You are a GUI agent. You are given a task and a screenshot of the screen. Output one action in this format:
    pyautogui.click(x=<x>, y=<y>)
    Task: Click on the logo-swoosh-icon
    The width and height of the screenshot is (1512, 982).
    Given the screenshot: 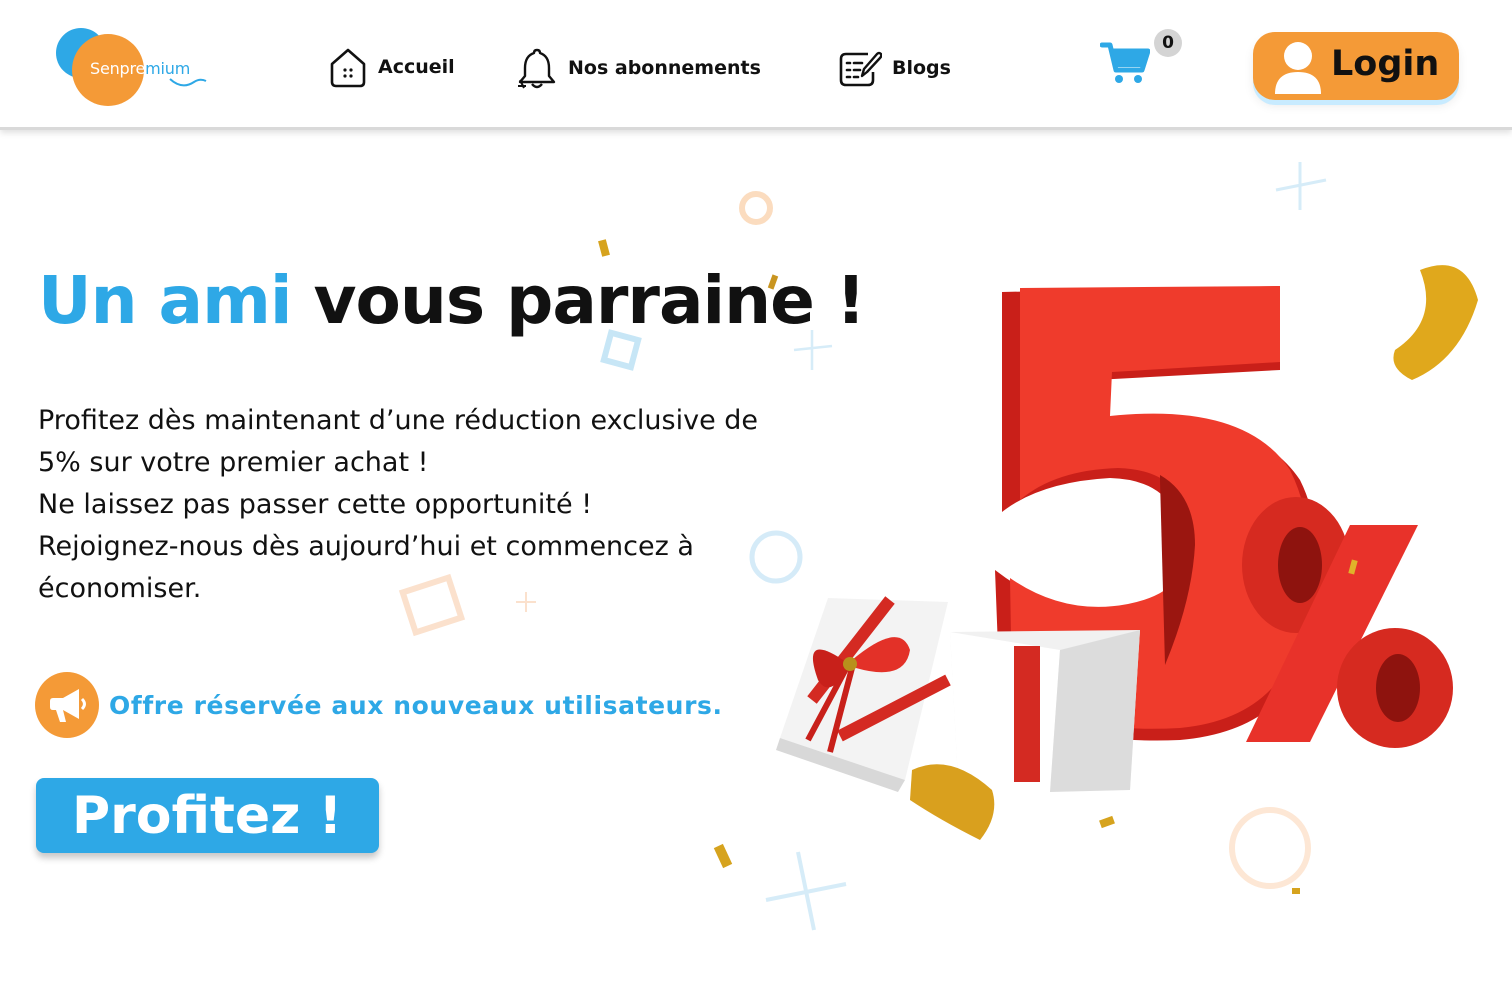 What is the action you would take?
    pyautogui.click(x=188, y=82)
    